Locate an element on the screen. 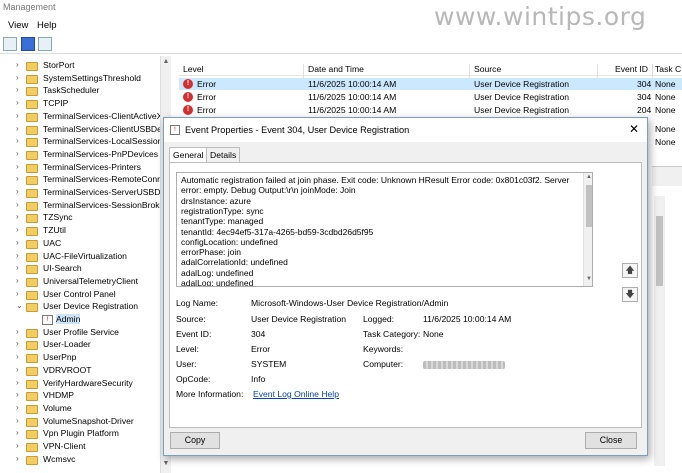  tree-item: › VolumeSnapshot-Driver is located at coordinates (80, 422).